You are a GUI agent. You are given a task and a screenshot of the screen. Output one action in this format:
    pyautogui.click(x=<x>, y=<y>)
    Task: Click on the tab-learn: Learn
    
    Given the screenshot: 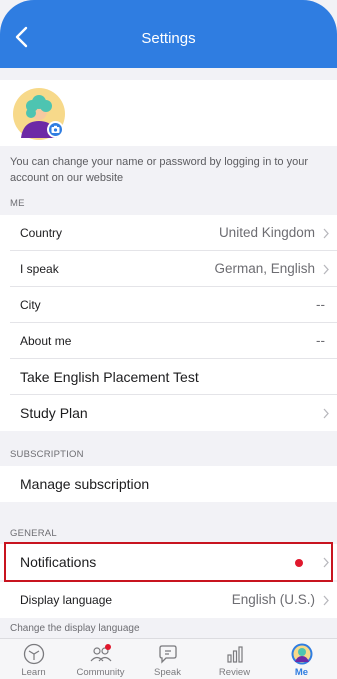 What is the action you would take?
    pyautogui.click(x=33, y=659)
    